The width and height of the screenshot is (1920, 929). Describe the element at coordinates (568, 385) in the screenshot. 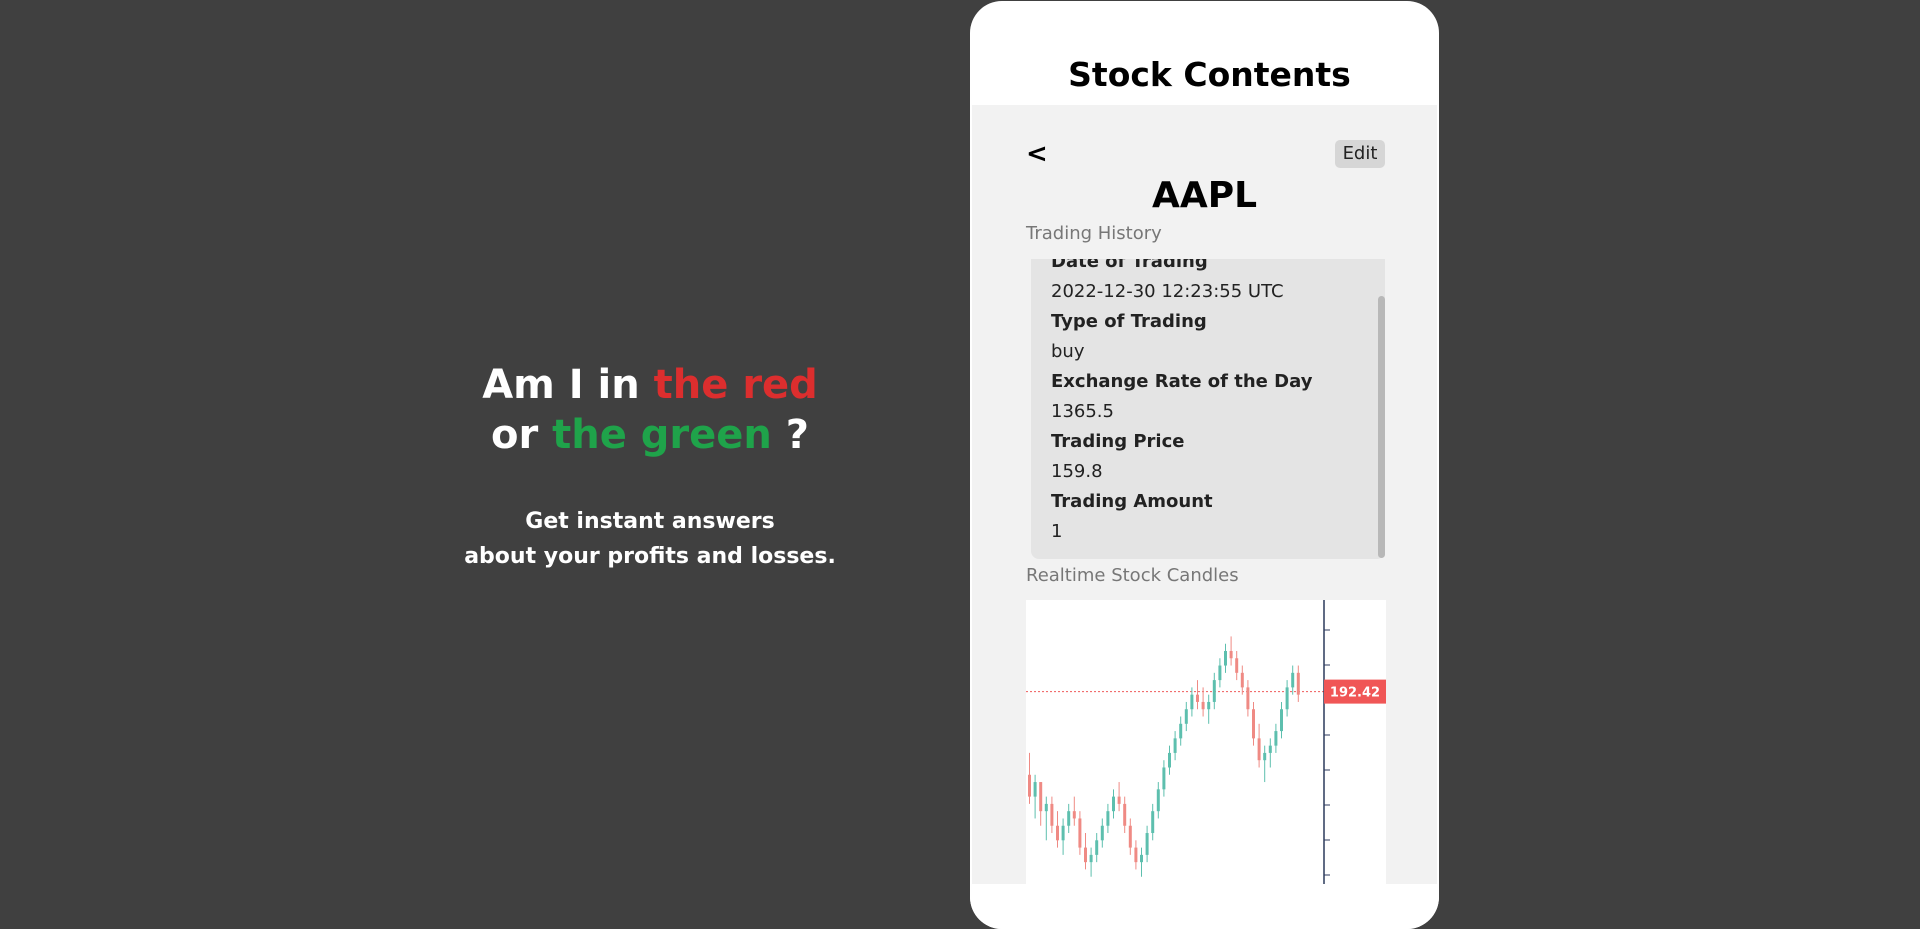

I see `hero-title-prefix: Am I in` at that location.